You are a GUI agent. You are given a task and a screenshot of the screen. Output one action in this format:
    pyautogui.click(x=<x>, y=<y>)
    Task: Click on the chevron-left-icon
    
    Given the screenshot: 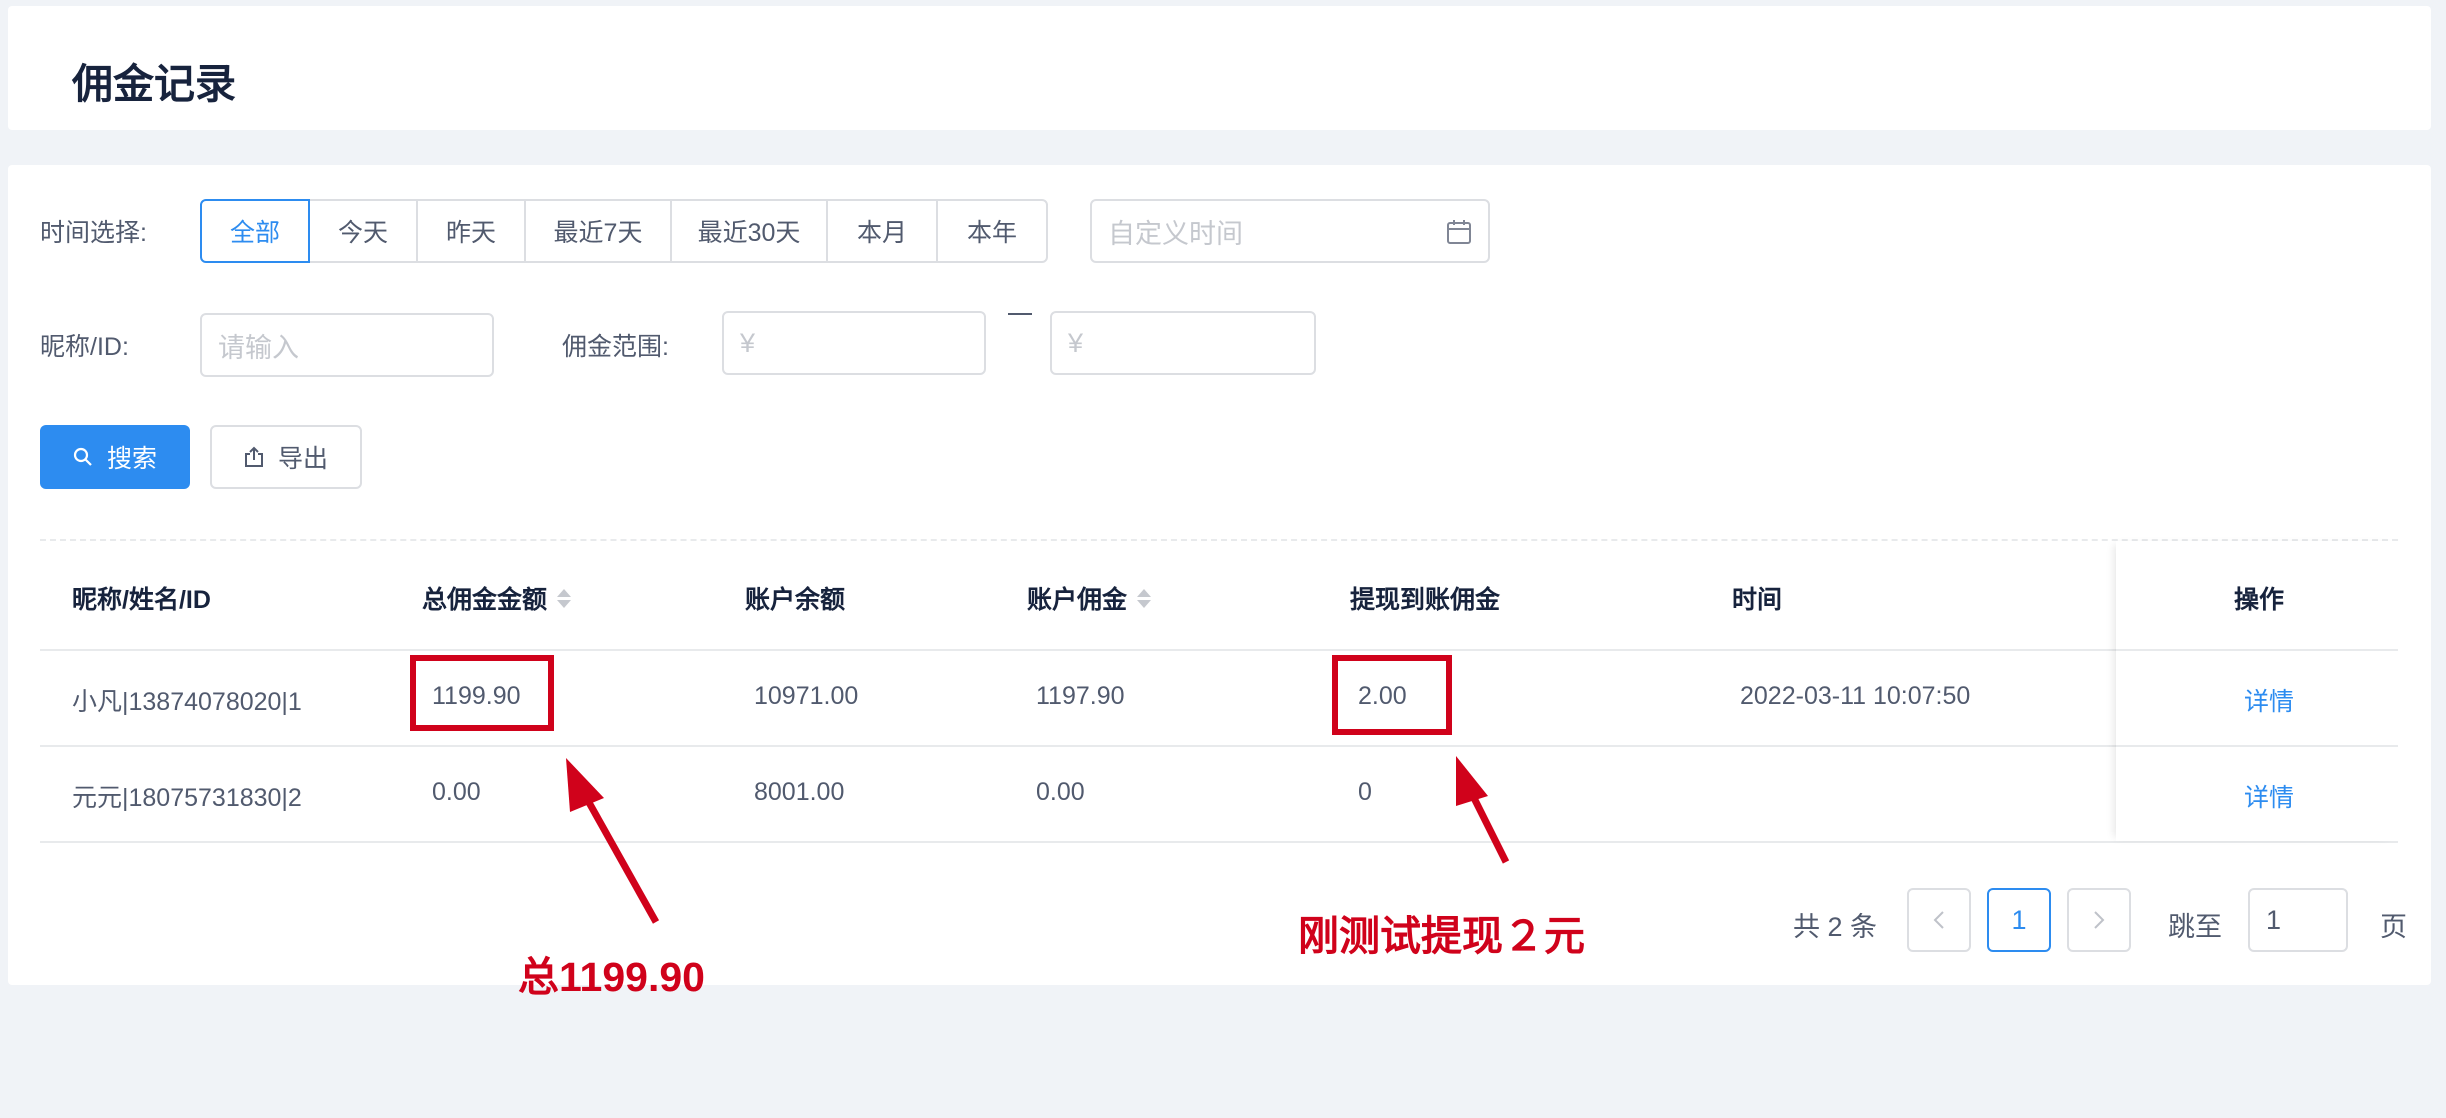 What is the action you would take?
    pyautogui.click(x=1938, y=920)
    